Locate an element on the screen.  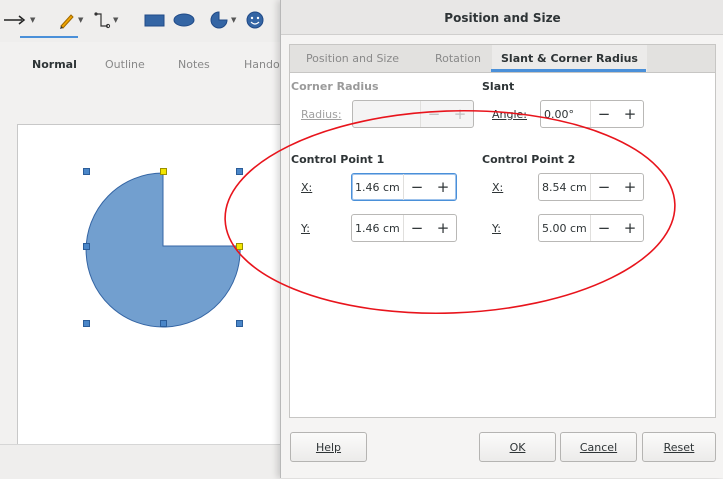
connector-button: ▼ is located at coordinates (105, 20).